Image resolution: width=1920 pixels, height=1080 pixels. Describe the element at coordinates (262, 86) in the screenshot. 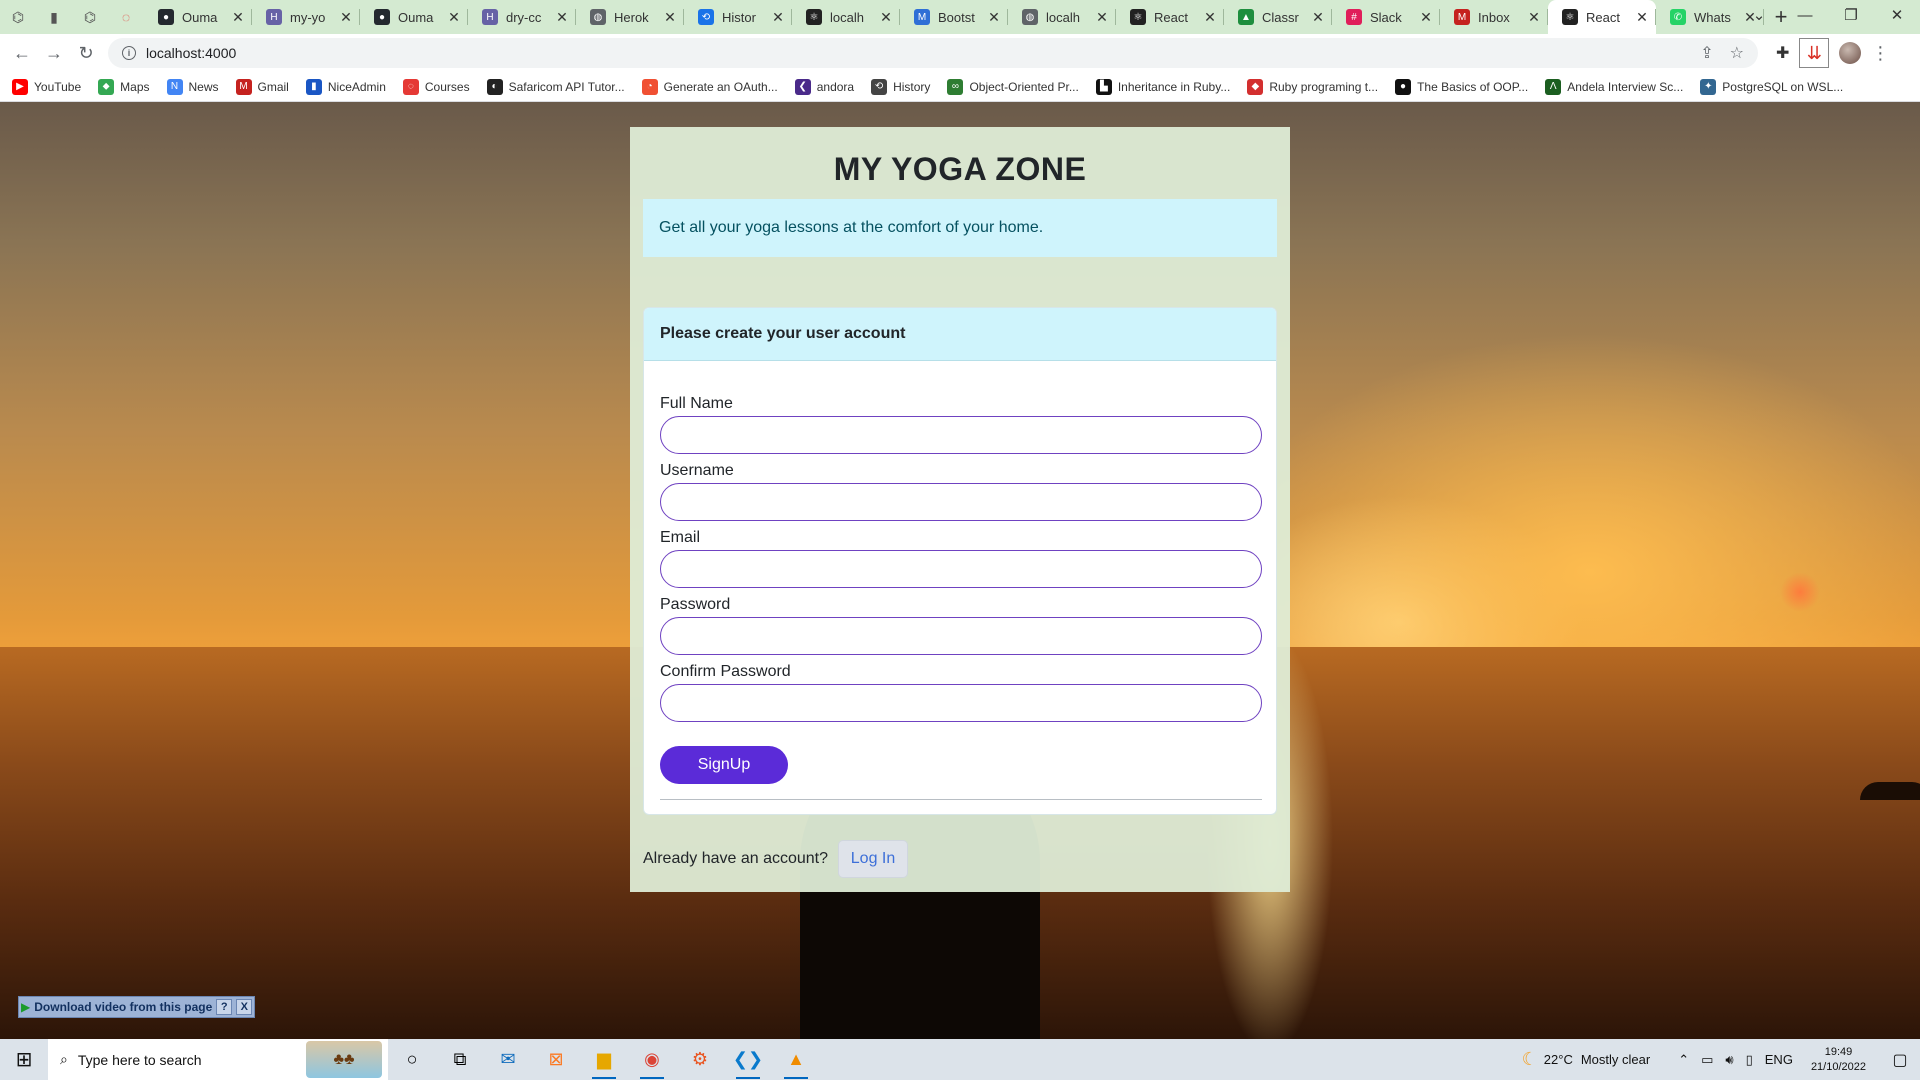

I see `bookmark-item: M Gmail` at that location.